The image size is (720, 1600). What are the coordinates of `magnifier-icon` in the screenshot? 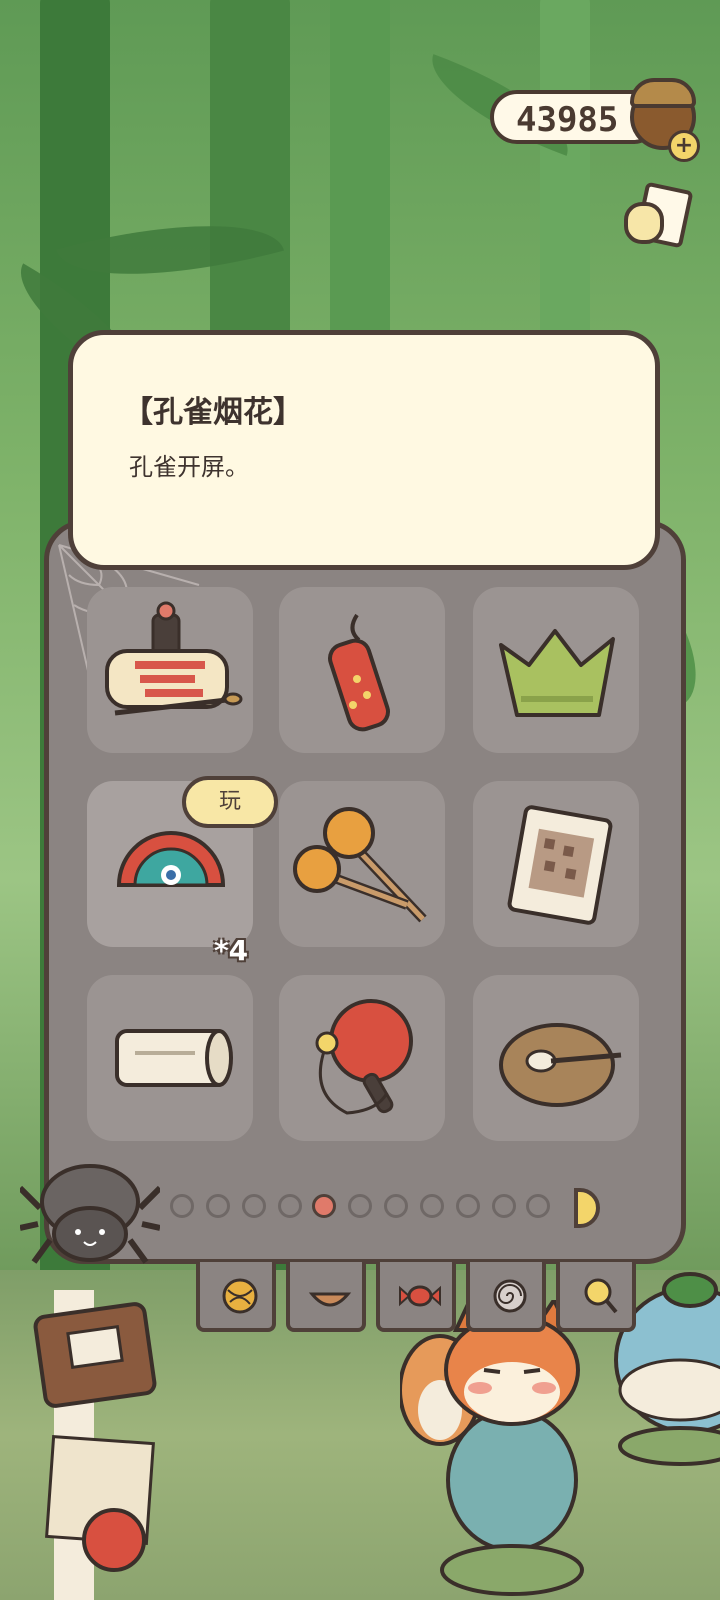 It's located at (601, 1296).